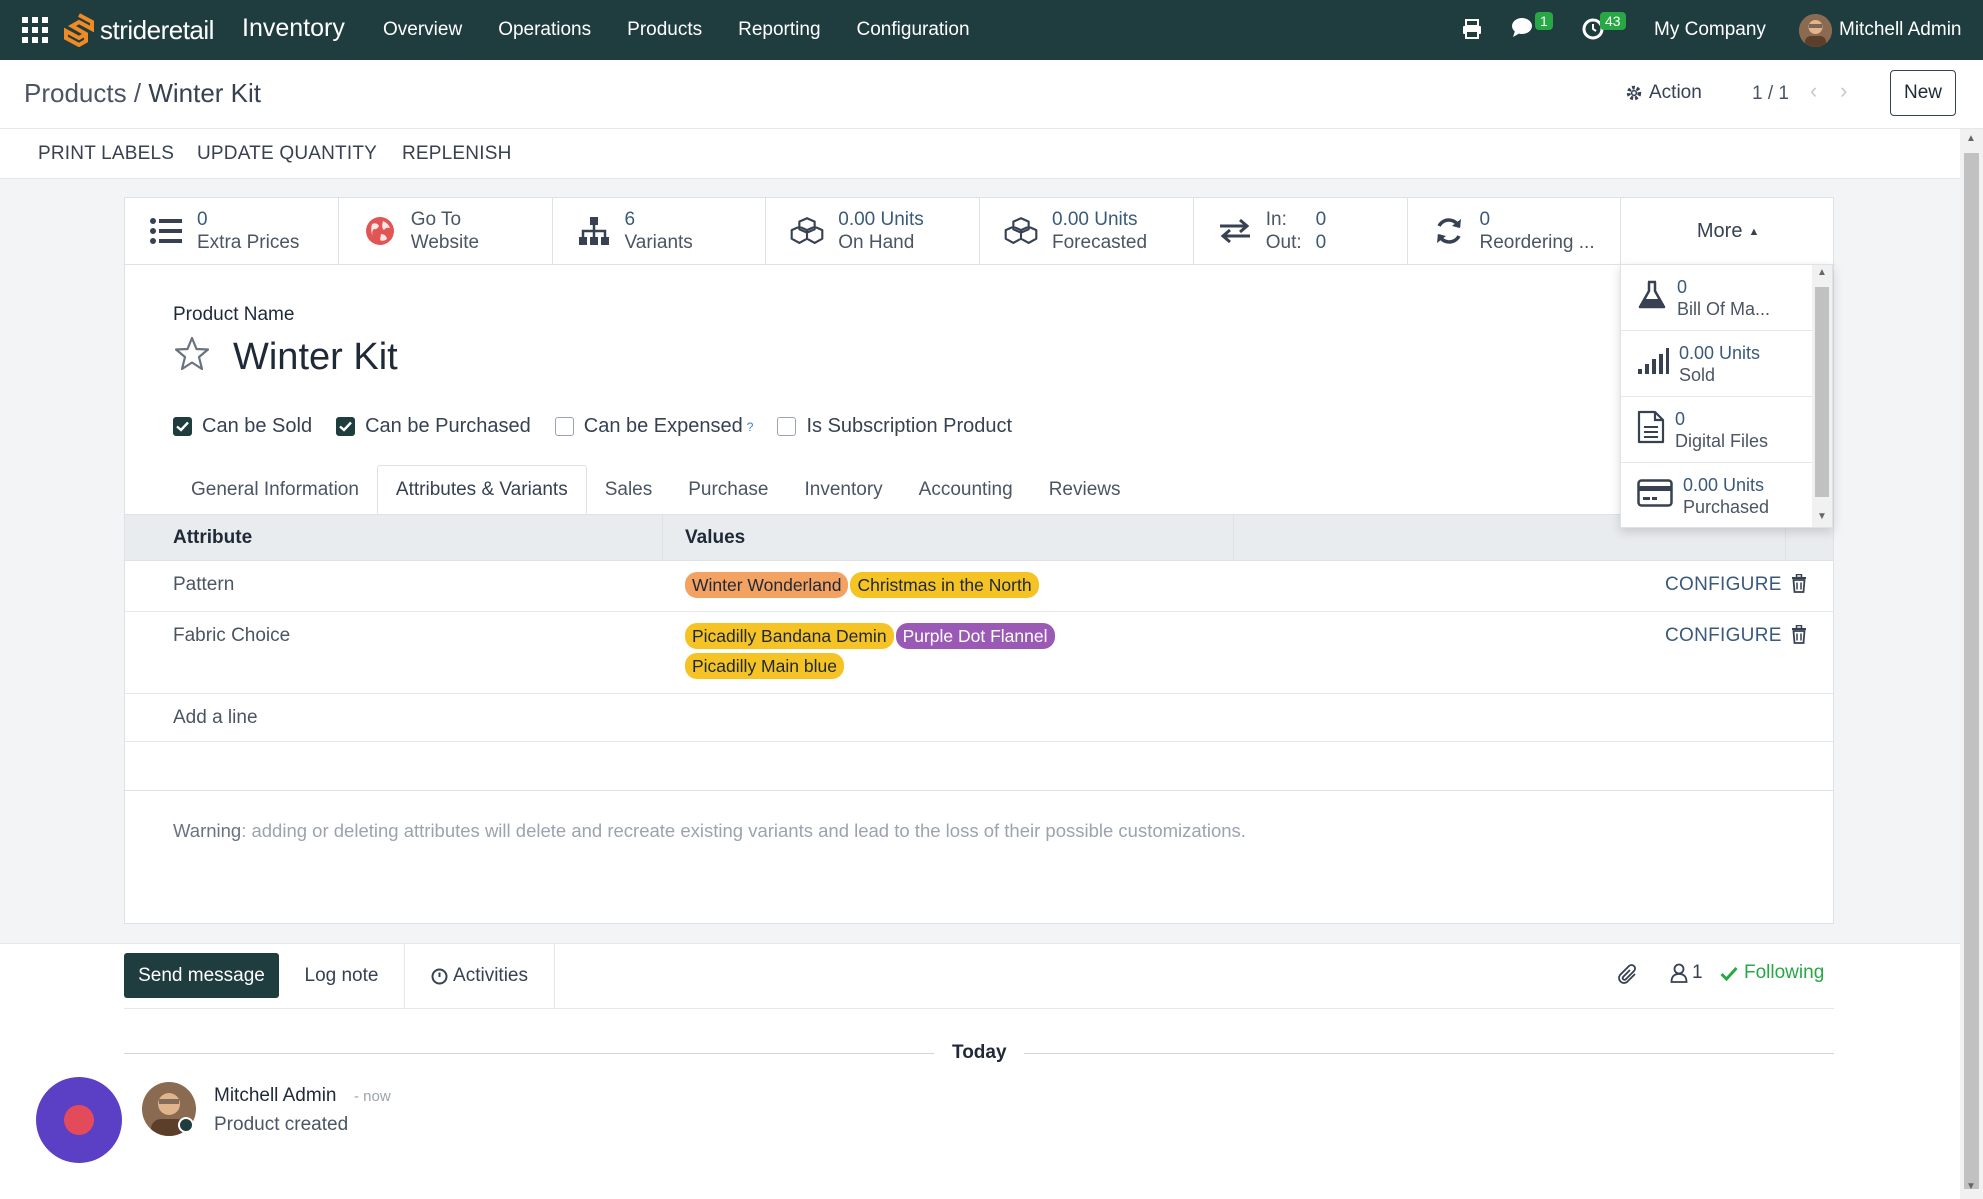  What do you see at coordinates (1843, 91) in the screenshot?
I see `pager-next-icon: ›` at bounding box center [1843, 91].